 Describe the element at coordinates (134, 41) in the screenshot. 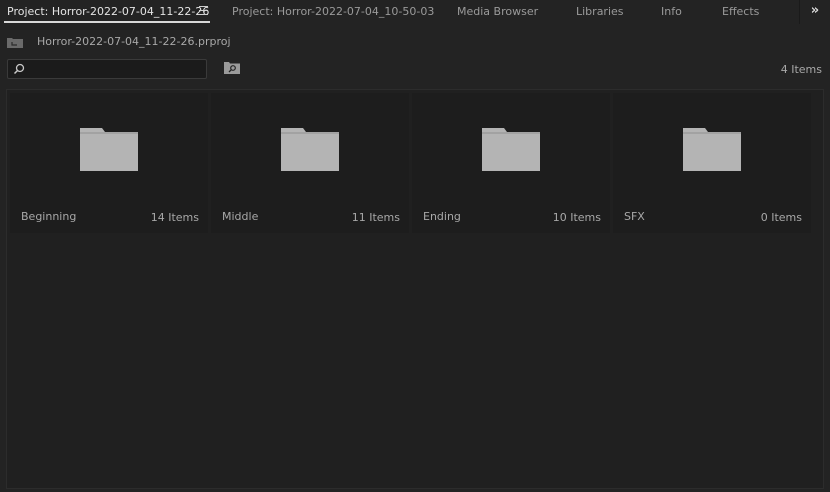

I see `project-path: Horror-2022-07-04_11-22-26.prproj` at that location.